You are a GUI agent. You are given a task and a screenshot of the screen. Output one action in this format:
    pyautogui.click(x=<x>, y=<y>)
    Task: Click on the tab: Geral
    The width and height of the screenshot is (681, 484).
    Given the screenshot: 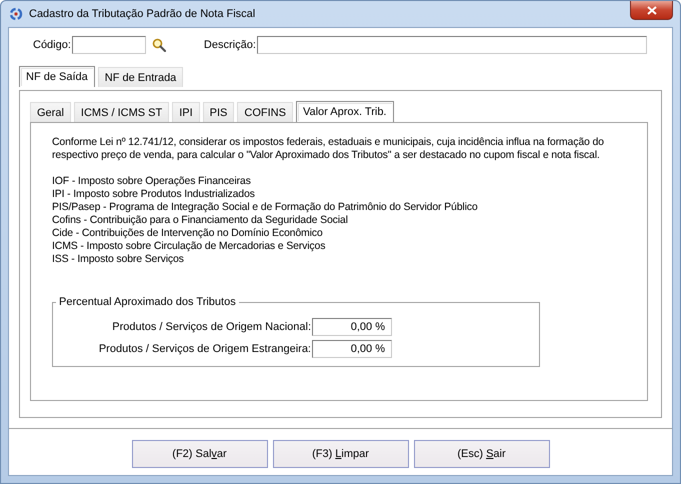 What is the action you would take?
    pyautogui.click(x=50, y=112)
    